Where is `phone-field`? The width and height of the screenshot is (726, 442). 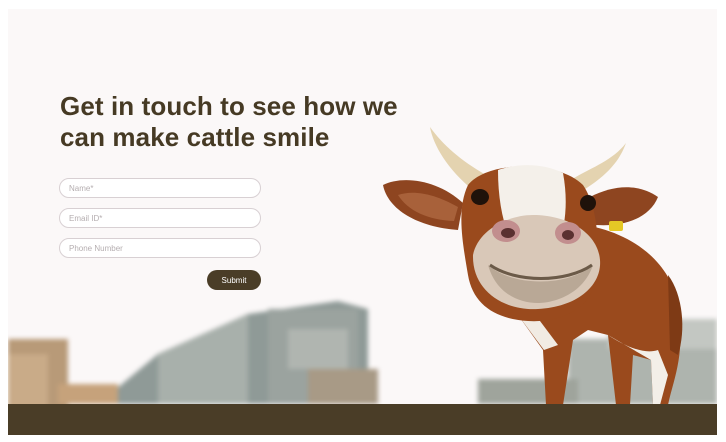
phone-field is located at coordinates (160, 248).